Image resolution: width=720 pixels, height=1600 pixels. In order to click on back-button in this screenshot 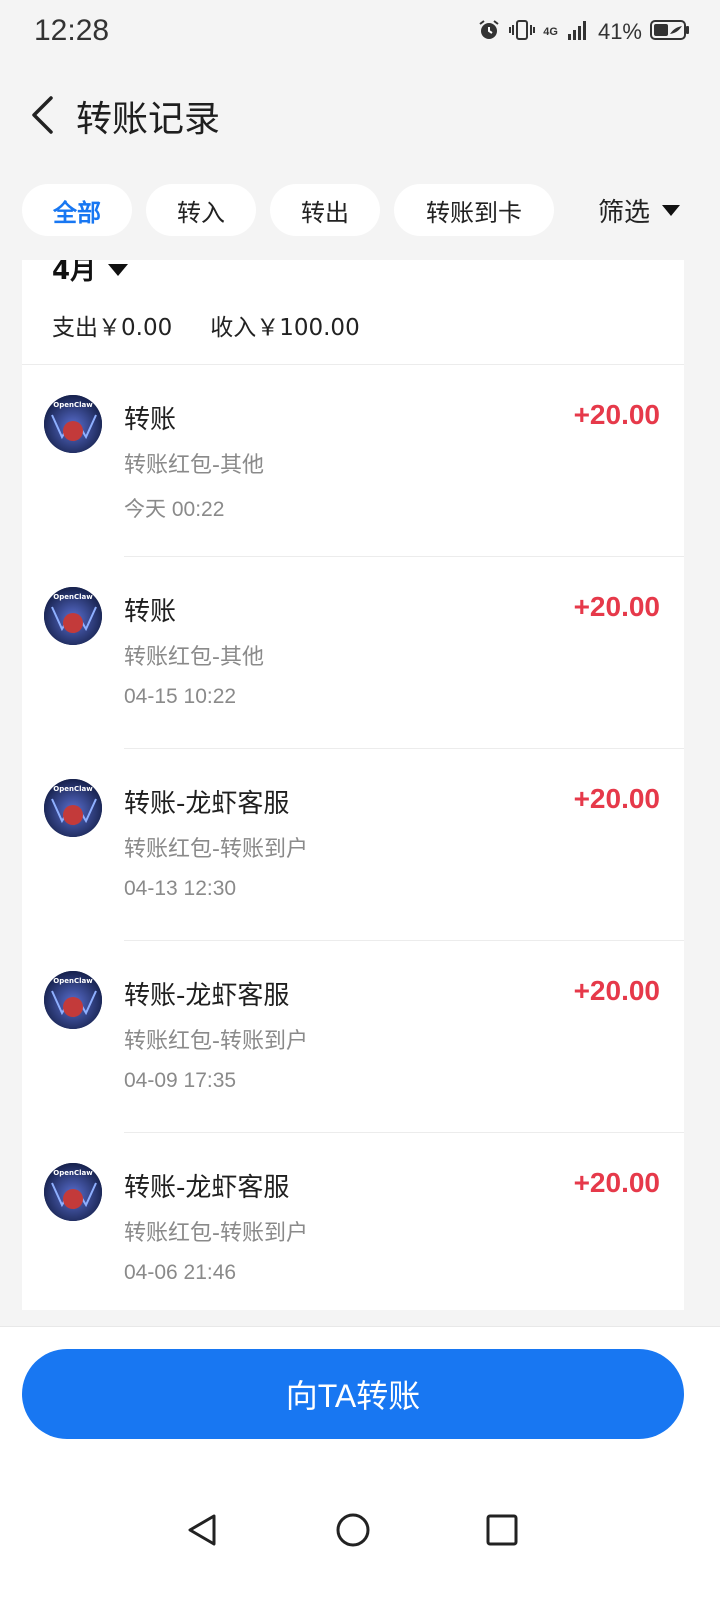, I will do `click(42, 115)`.